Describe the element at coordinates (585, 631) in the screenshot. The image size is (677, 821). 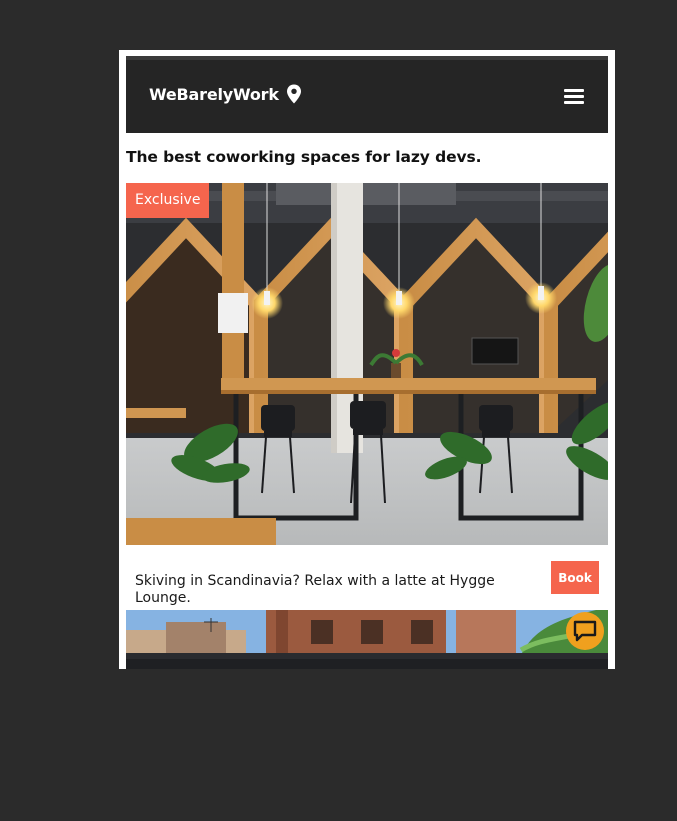
I see `chat-bubble-icon` at that location.